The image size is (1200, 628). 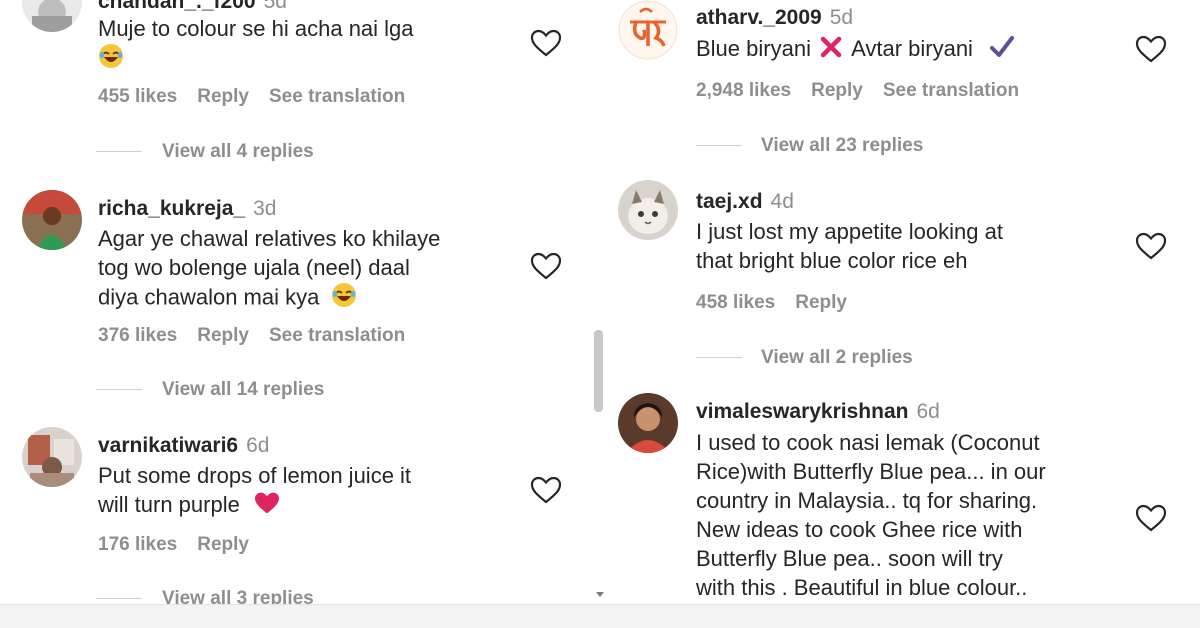 What do you see at coordinates (868, 442) in the screenshot?
I see `comment-line: I used to cook nasi lemak (Coconut` at bounding box center [868, 442].